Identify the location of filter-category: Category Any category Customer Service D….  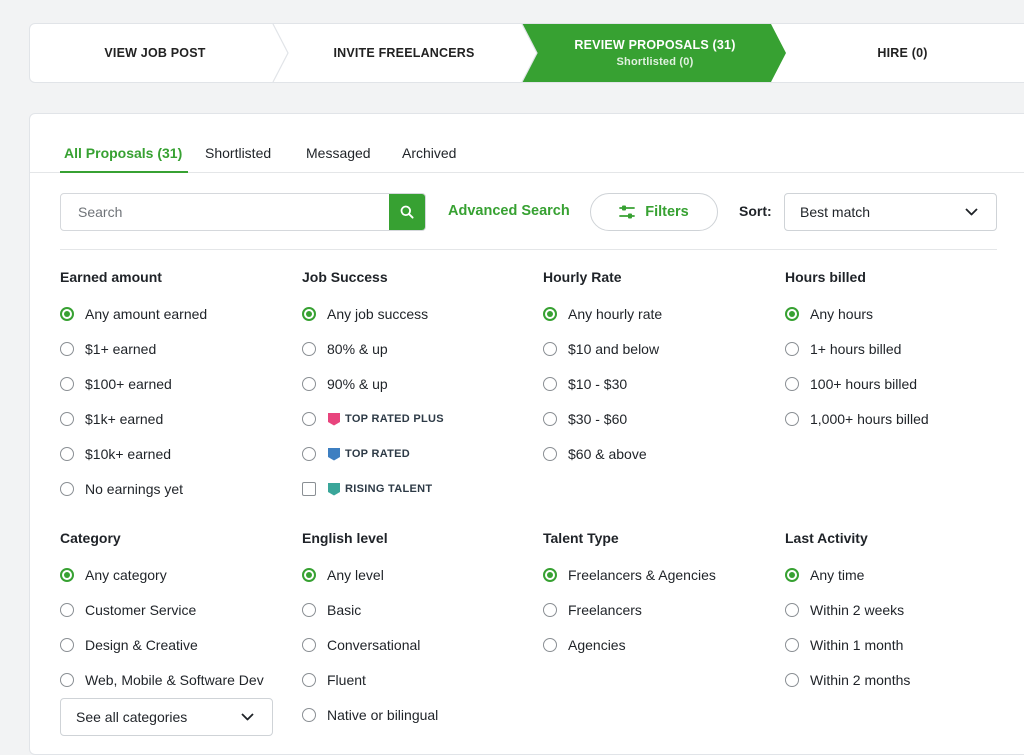
(180, 638).